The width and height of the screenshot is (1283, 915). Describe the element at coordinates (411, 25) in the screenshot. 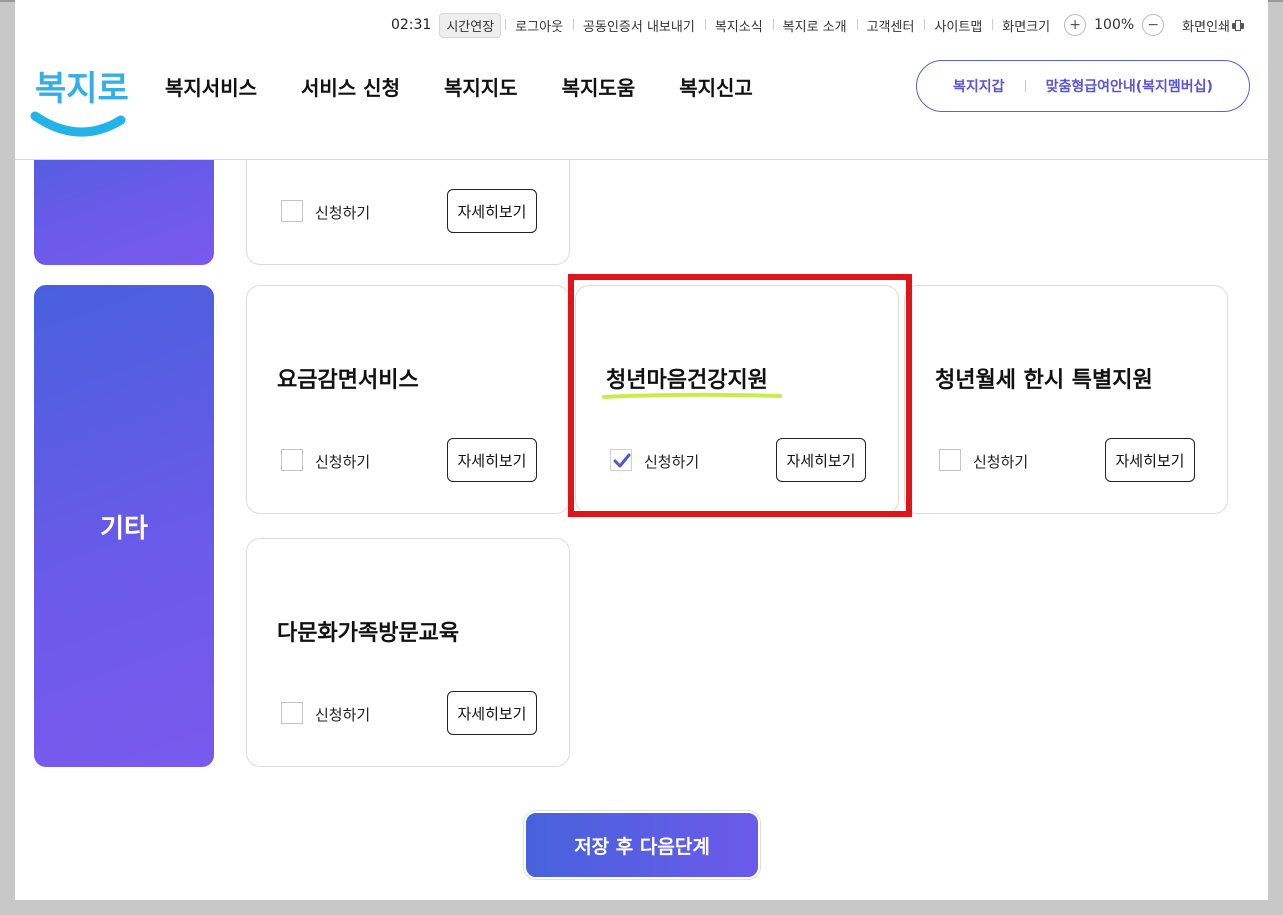

I see `session-timer: 02:31` at that location.